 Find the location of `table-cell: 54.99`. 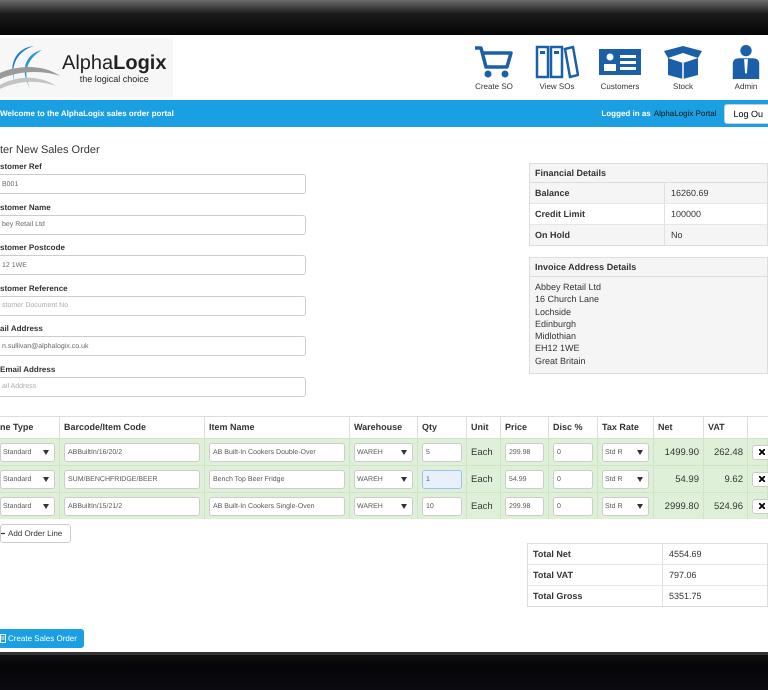

table-cell: 54.99 is located at coordinates (687, 479).